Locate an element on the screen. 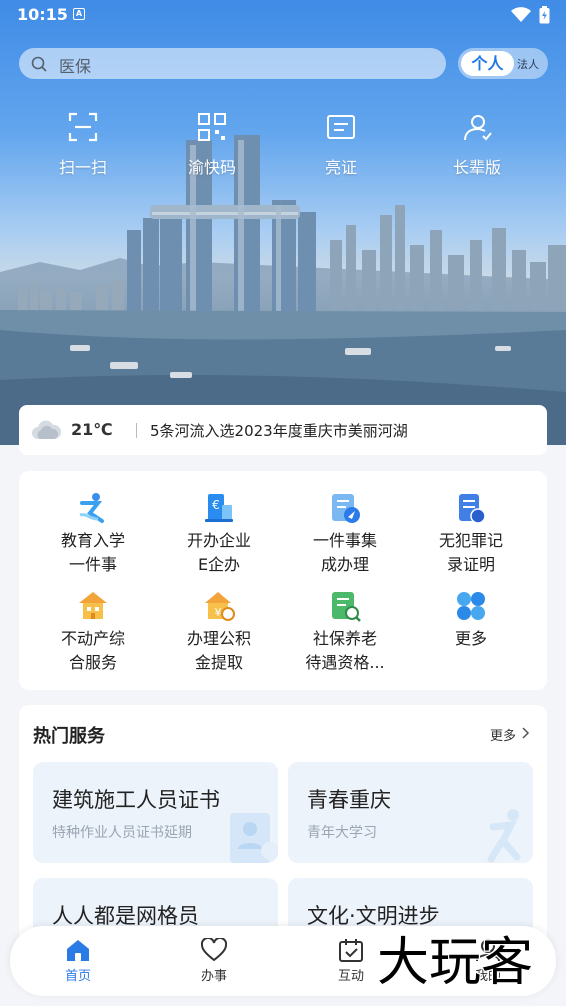  status-time: 10:15 is located at coordinates (42, 14).